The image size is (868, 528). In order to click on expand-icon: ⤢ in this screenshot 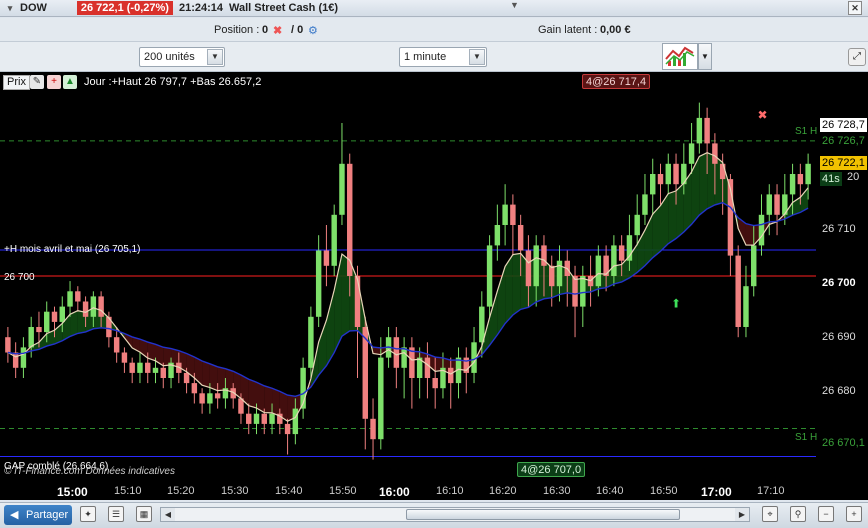, I will do `click(857, 57)`.